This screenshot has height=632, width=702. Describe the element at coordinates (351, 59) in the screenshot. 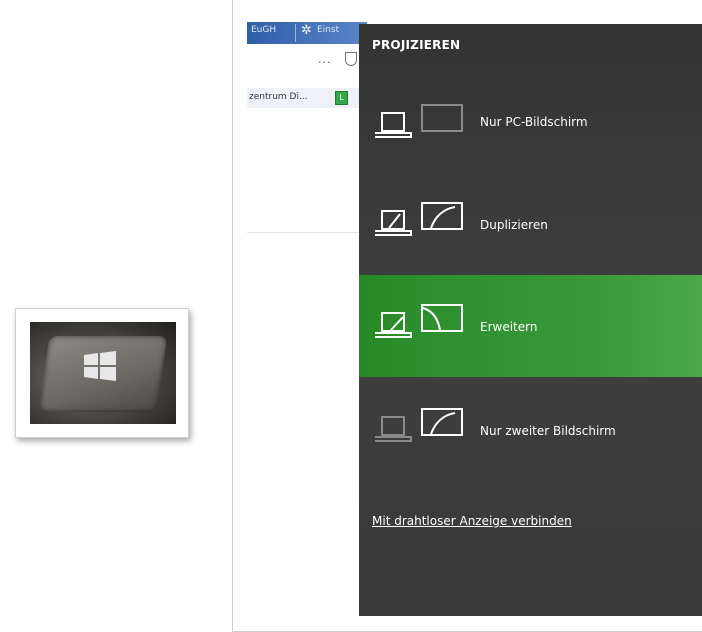

I see `shield-icon` at that location.